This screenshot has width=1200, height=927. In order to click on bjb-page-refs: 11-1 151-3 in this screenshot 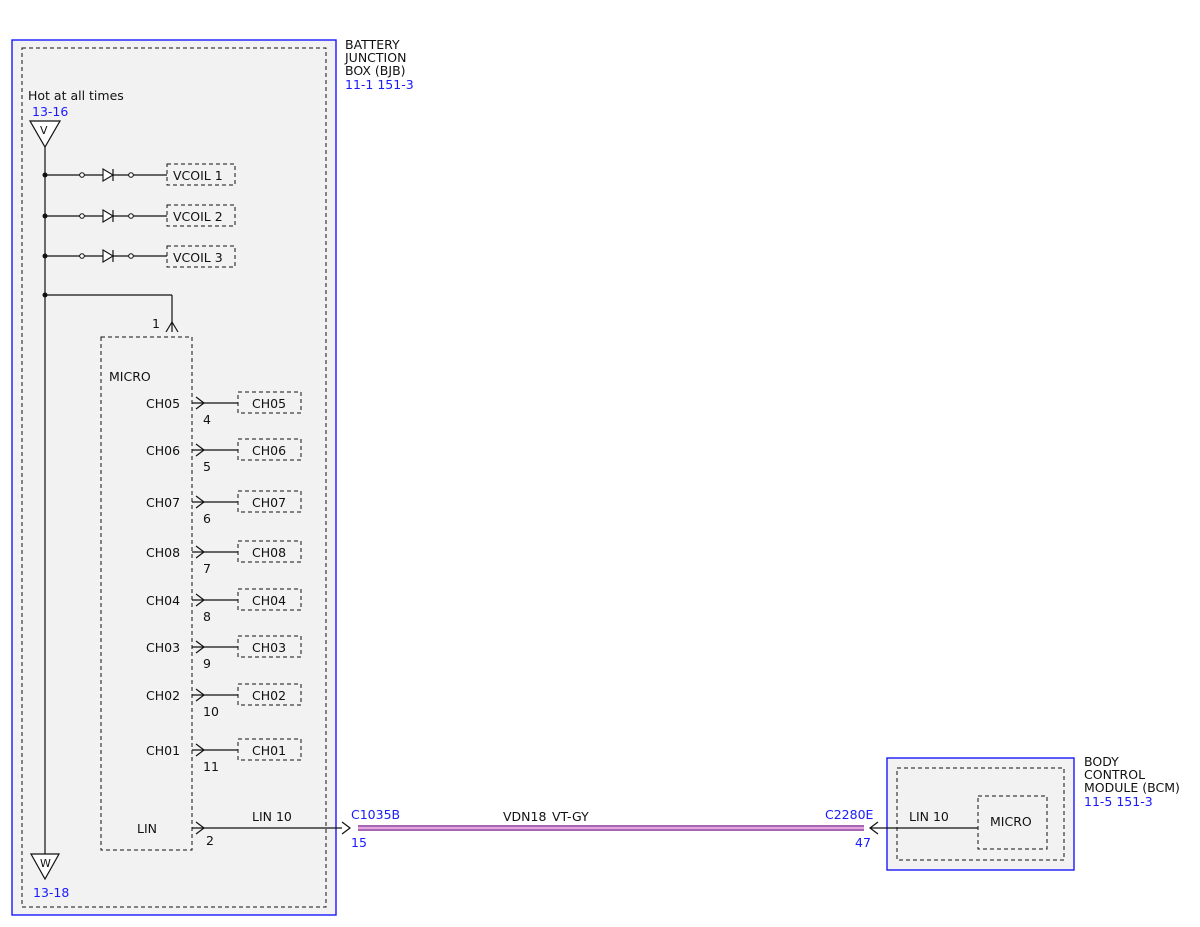, I will do `click(379, 84)`.